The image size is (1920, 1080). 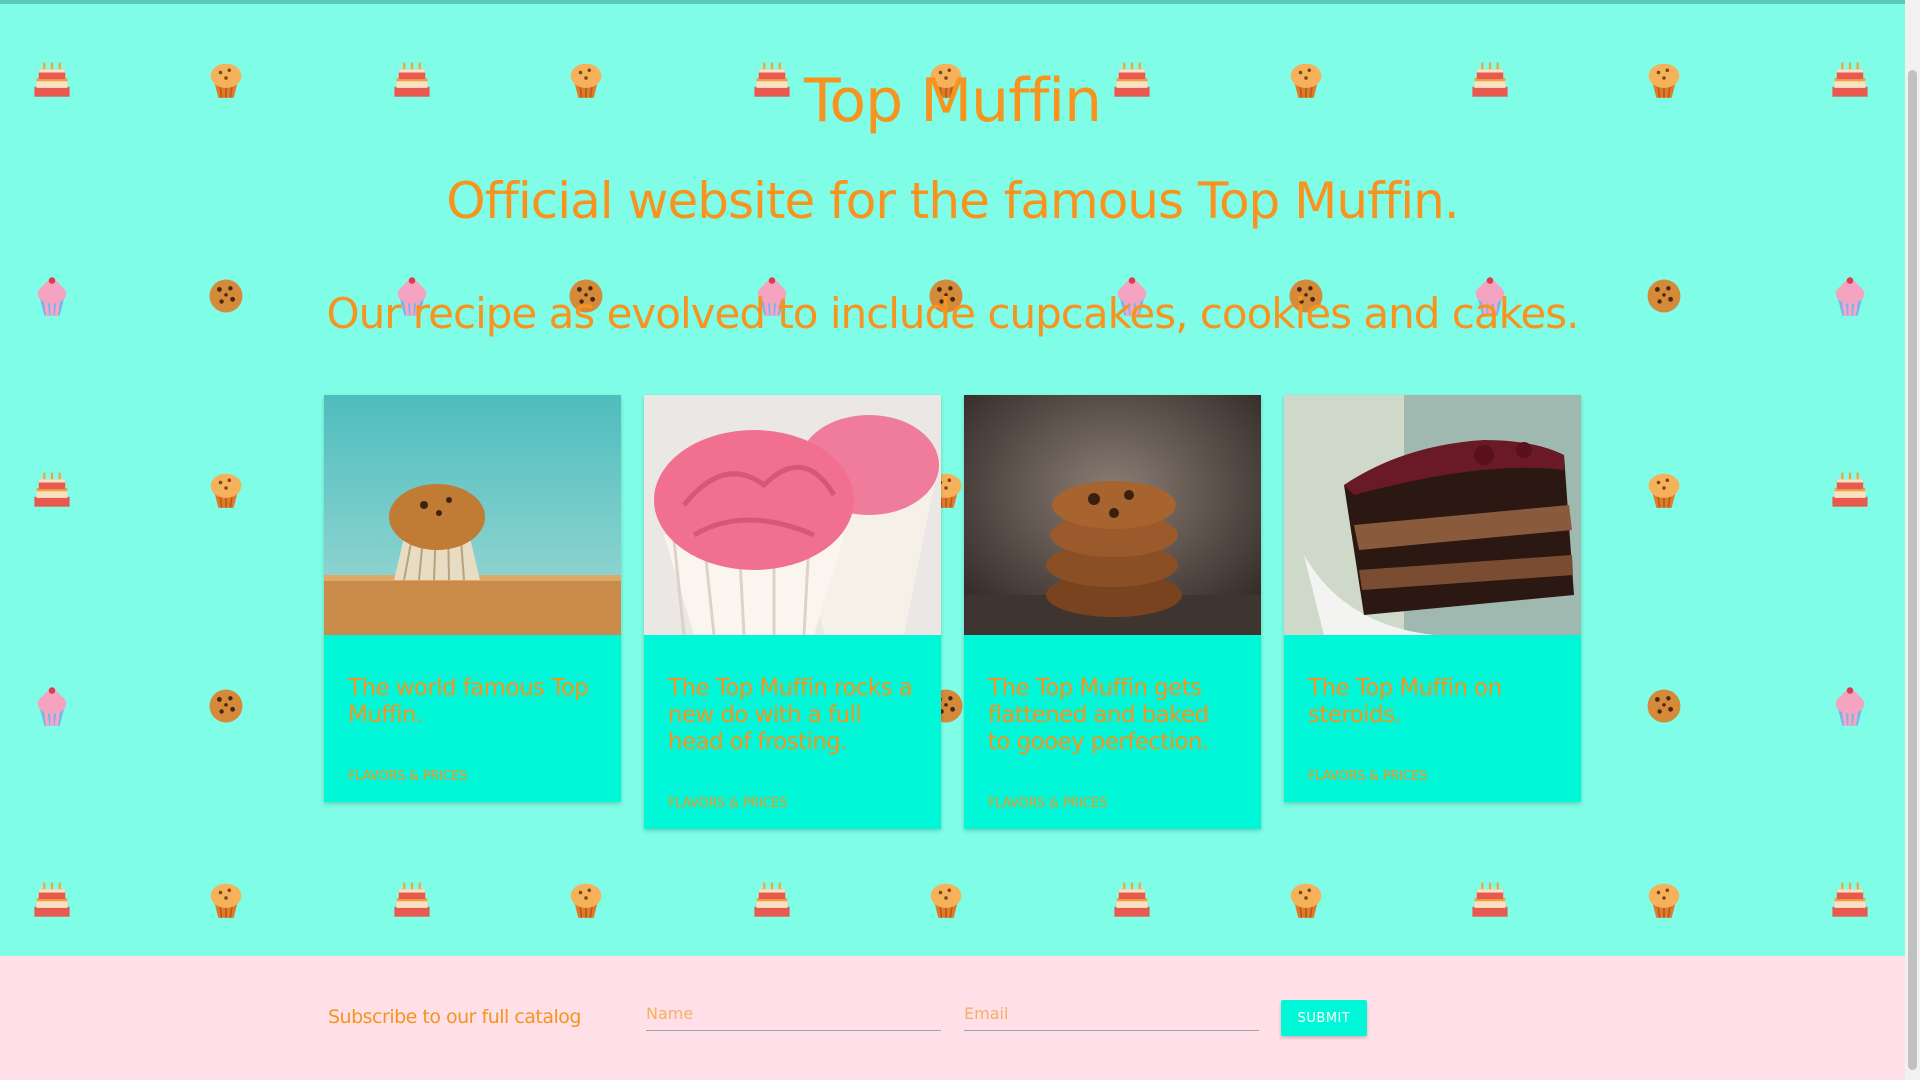 I want to click on card-title: The Top Muffin on steroids., so click(x=1405, y=701).